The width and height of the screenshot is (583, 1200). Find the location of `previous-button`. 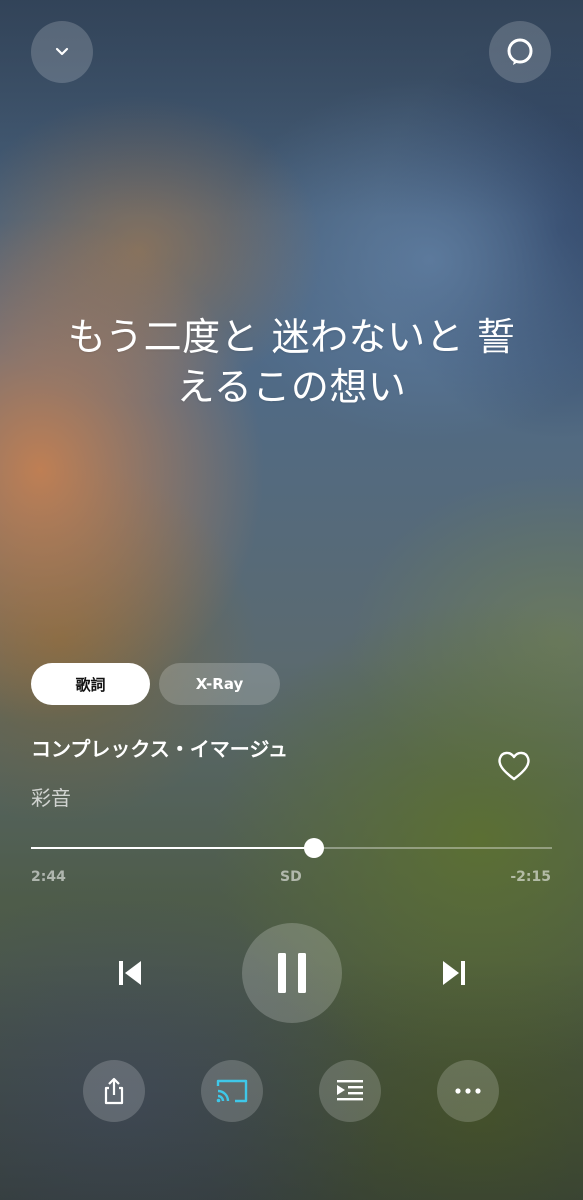

previous-button is located at coordinates (131, 973).